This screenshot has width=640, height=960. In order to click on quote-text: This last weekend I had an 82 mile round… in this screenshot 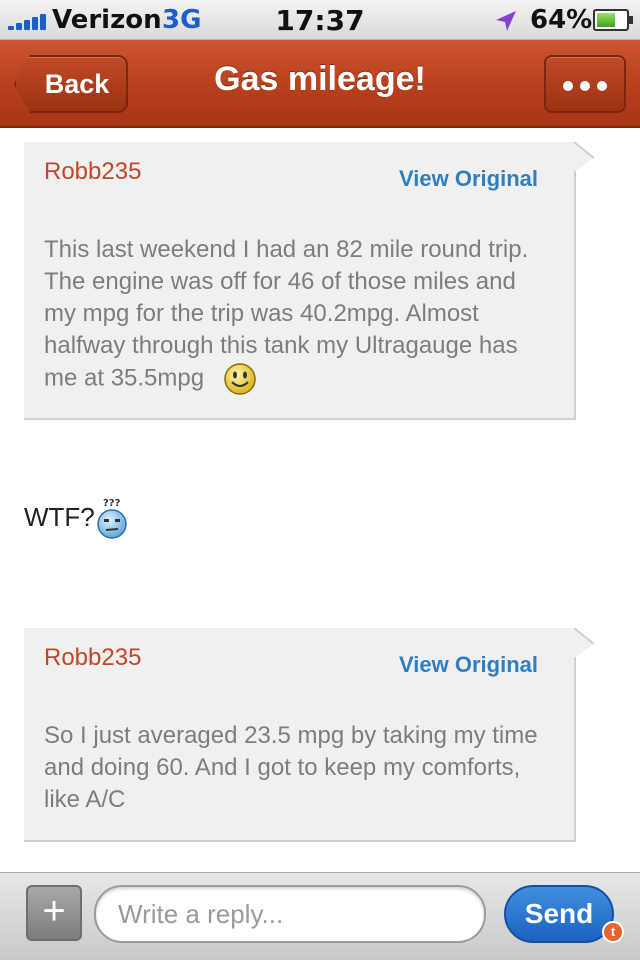, I will do `click(286, 314)`.